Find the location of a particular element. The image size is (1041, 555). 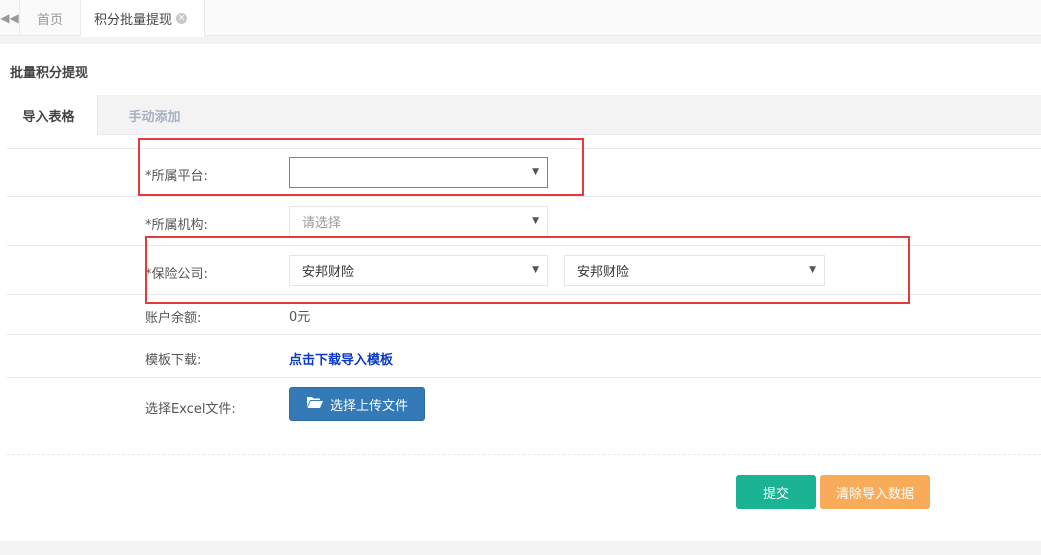

download-template-link: 点击下载导入模板 is located at coordinates (341, 358).